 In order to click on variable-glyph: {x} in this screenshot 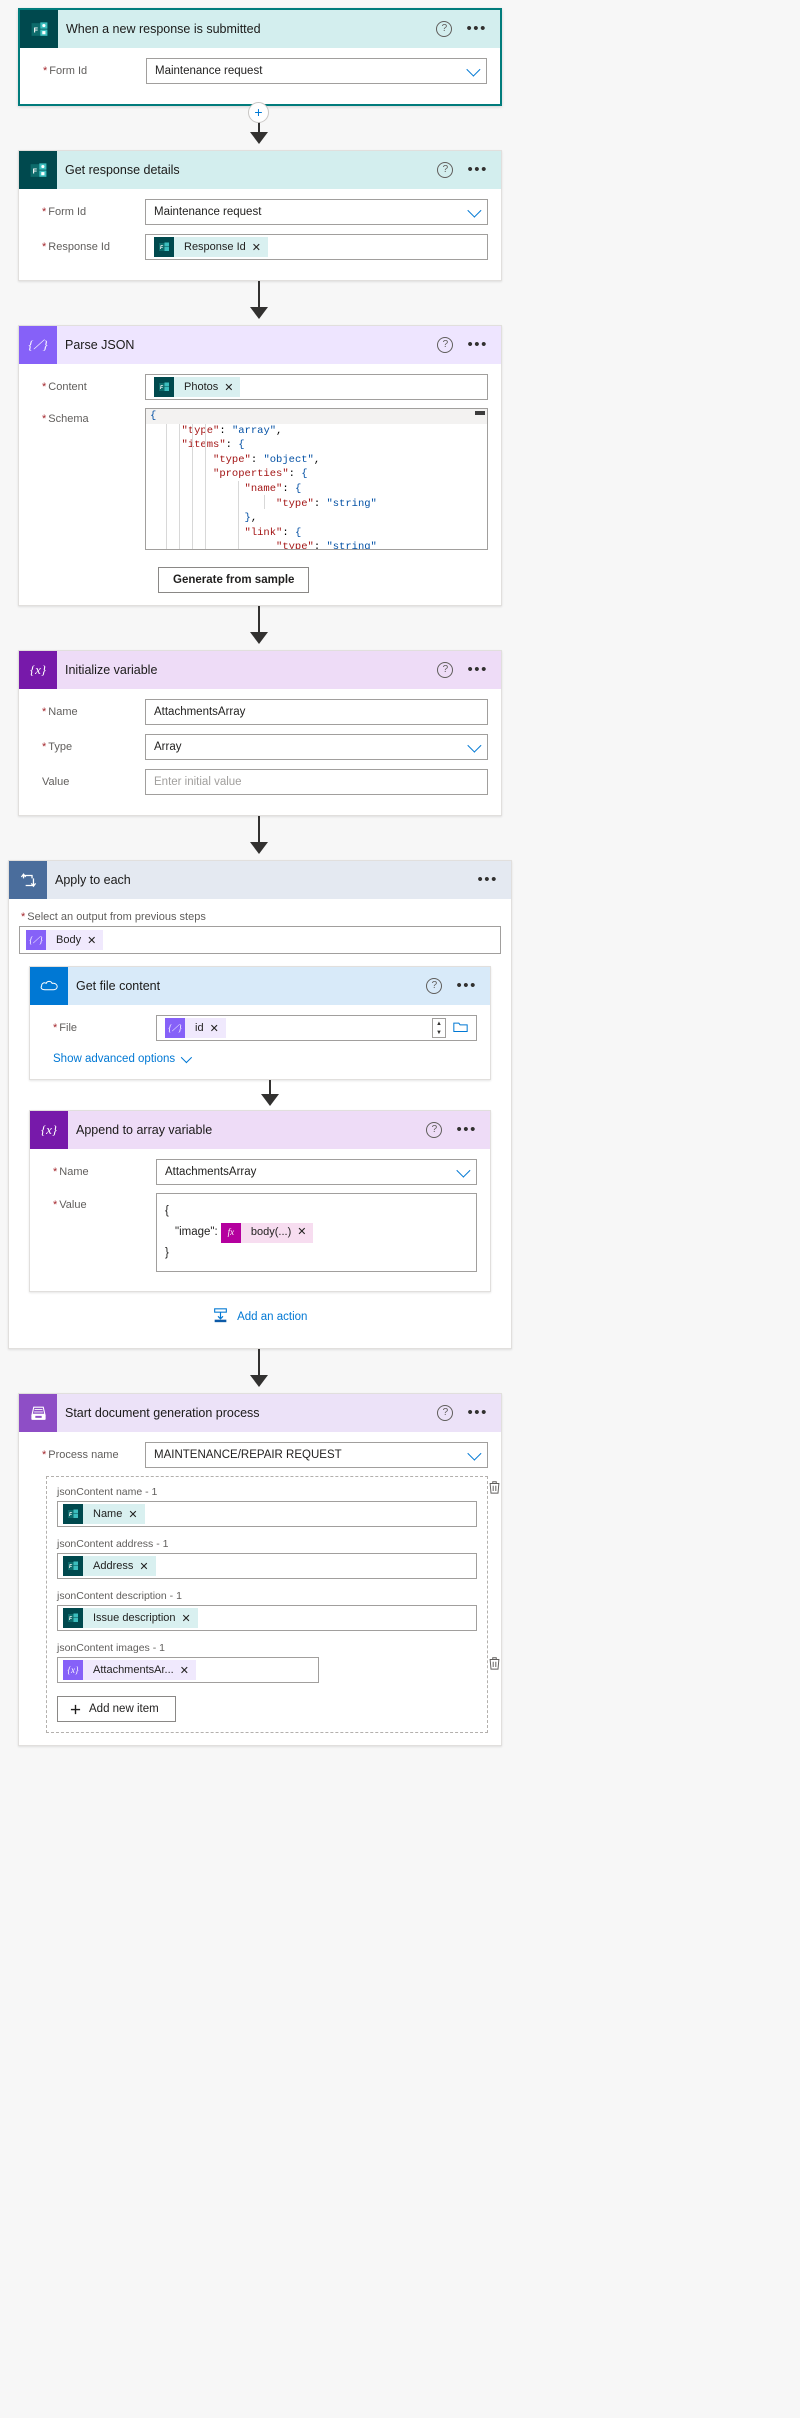, I will do `click(38, 669)`.